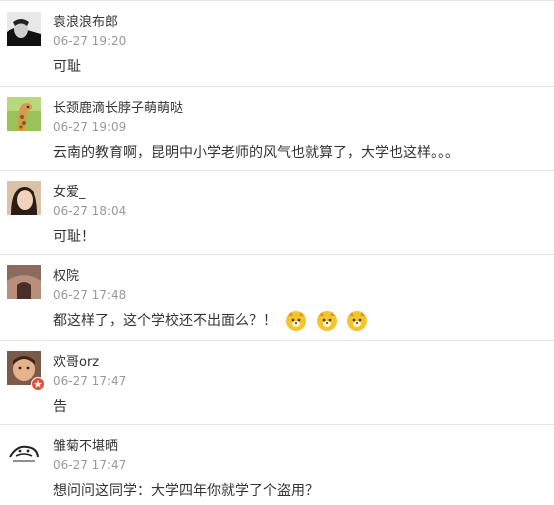 This screenshot has height=505, width=554. What do you see at coordinates (67, 67) in the screenshot?
I see `comment-text: 可耻` at bounding box center [67, 67].